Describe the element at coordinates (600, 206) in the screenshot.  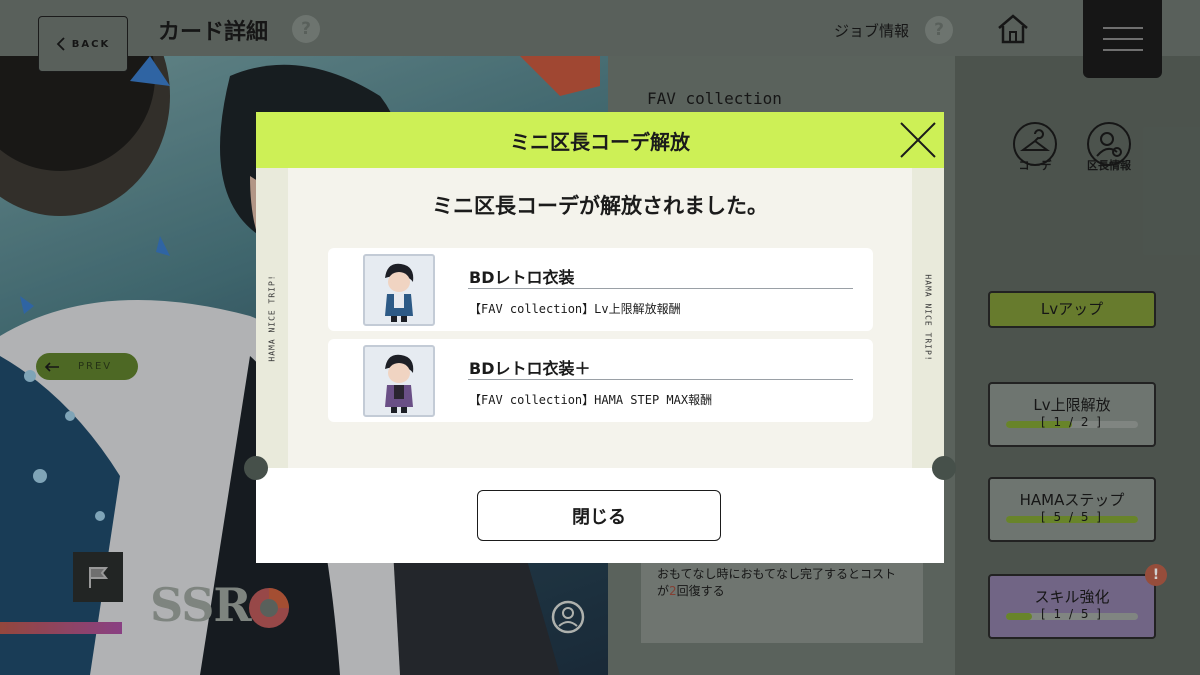
I see `unlock-message: ミニ区長コーデが解放されました。` at that location.